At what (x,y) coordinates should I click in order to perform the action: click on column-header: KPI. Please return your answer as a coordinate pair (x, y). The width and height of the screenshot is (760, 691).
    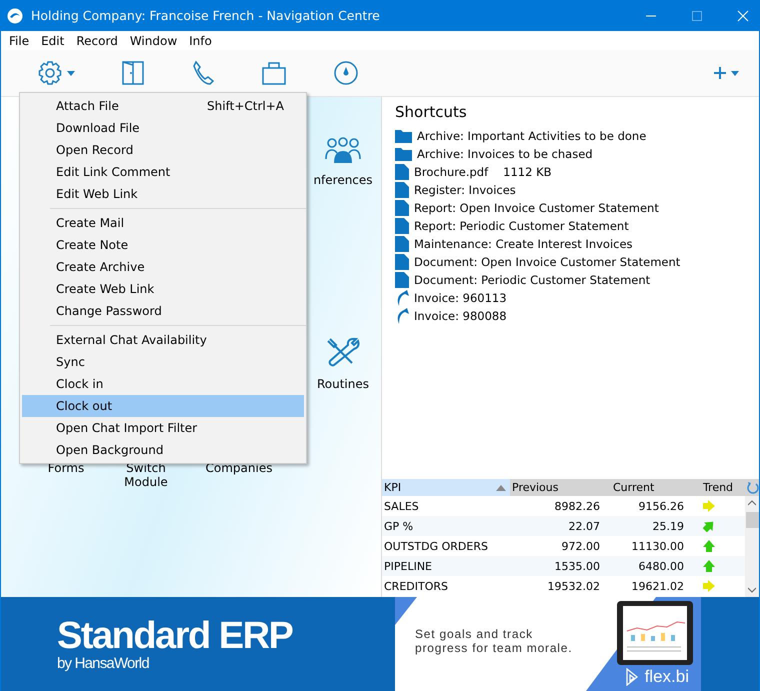
    Looking at the image, I should click on (446, 487).